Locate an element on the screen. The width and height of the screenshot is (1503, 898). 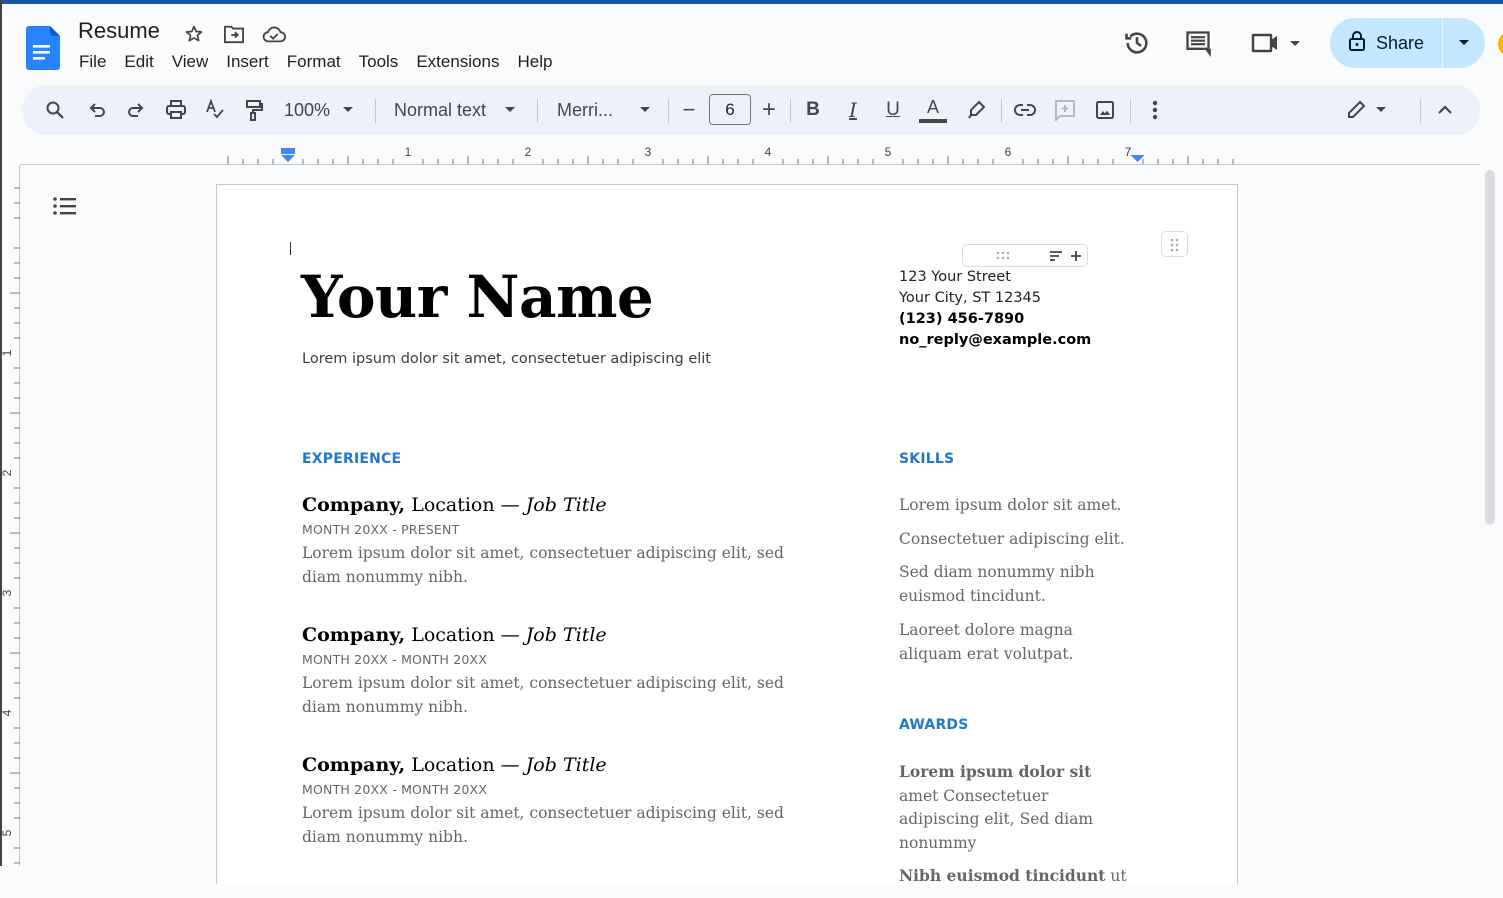
ruler-label: 6 is located at coordinates (1008, 152).